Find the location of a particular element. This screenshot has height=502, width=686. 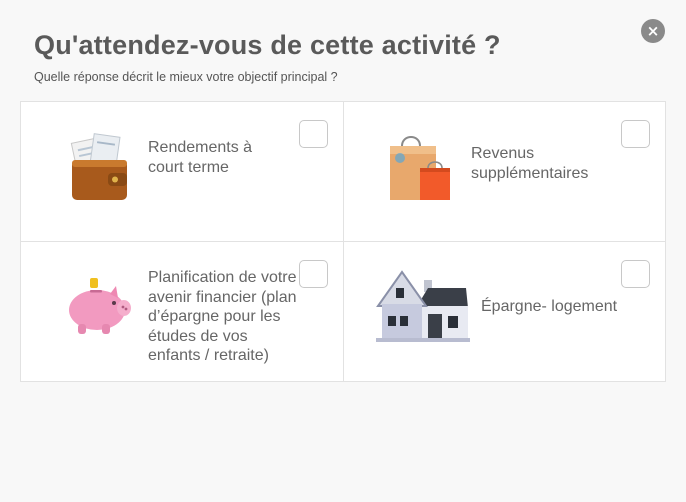

piggy-bank-icon is located at coordinates (100, 306).